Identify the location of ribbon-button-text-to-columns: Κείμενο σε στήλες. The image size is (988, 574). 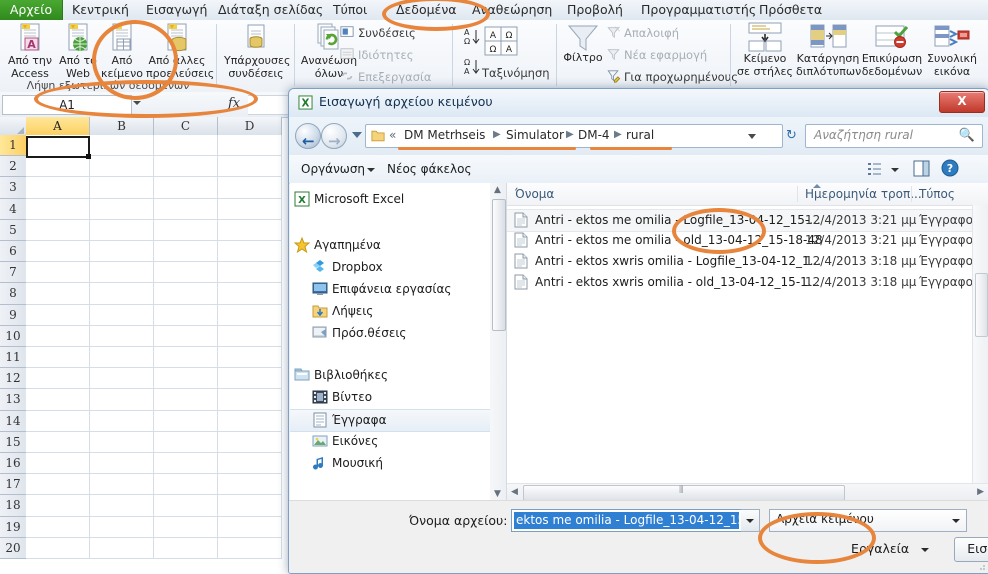
(765, 49).